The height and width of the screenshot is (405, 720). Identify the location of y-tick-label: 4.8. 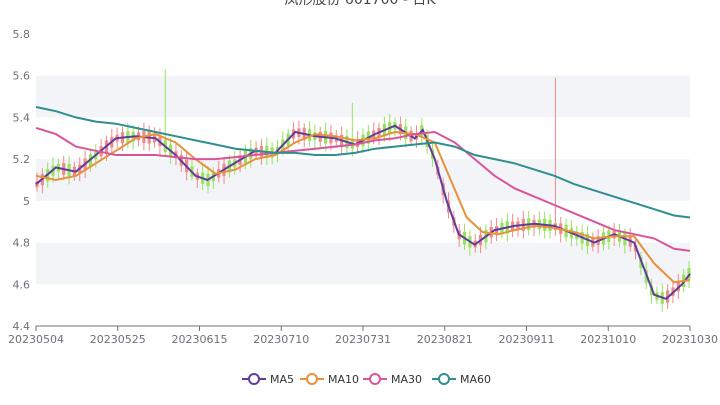
(22, 243).